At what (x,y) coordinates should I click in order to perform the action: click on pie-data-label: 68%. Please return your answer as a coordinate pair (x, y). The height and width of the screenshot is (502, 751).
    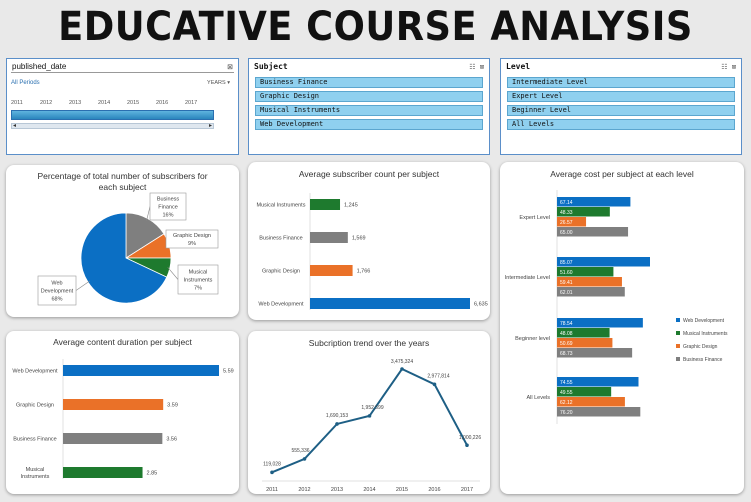
    Looking at the image, I should click on (56, 300).